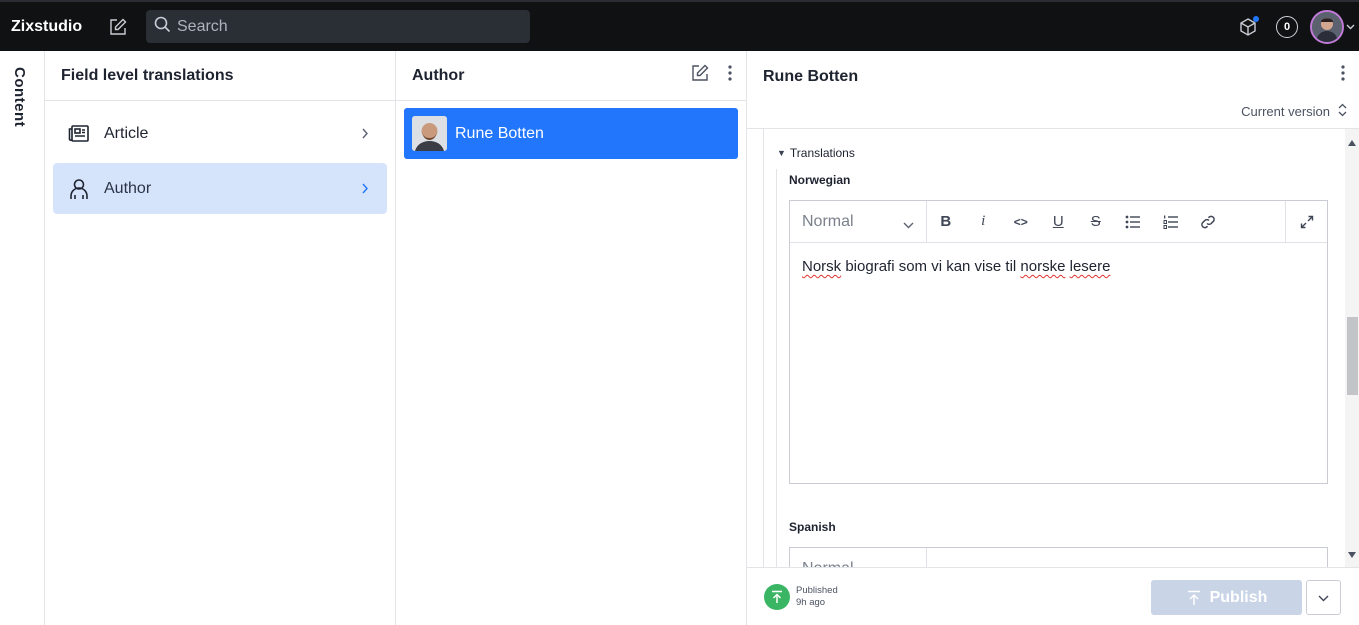  Describe the element at coordinates (822, 266) in the screenshot. I see `spellcheck-word: Norsk` at that location.